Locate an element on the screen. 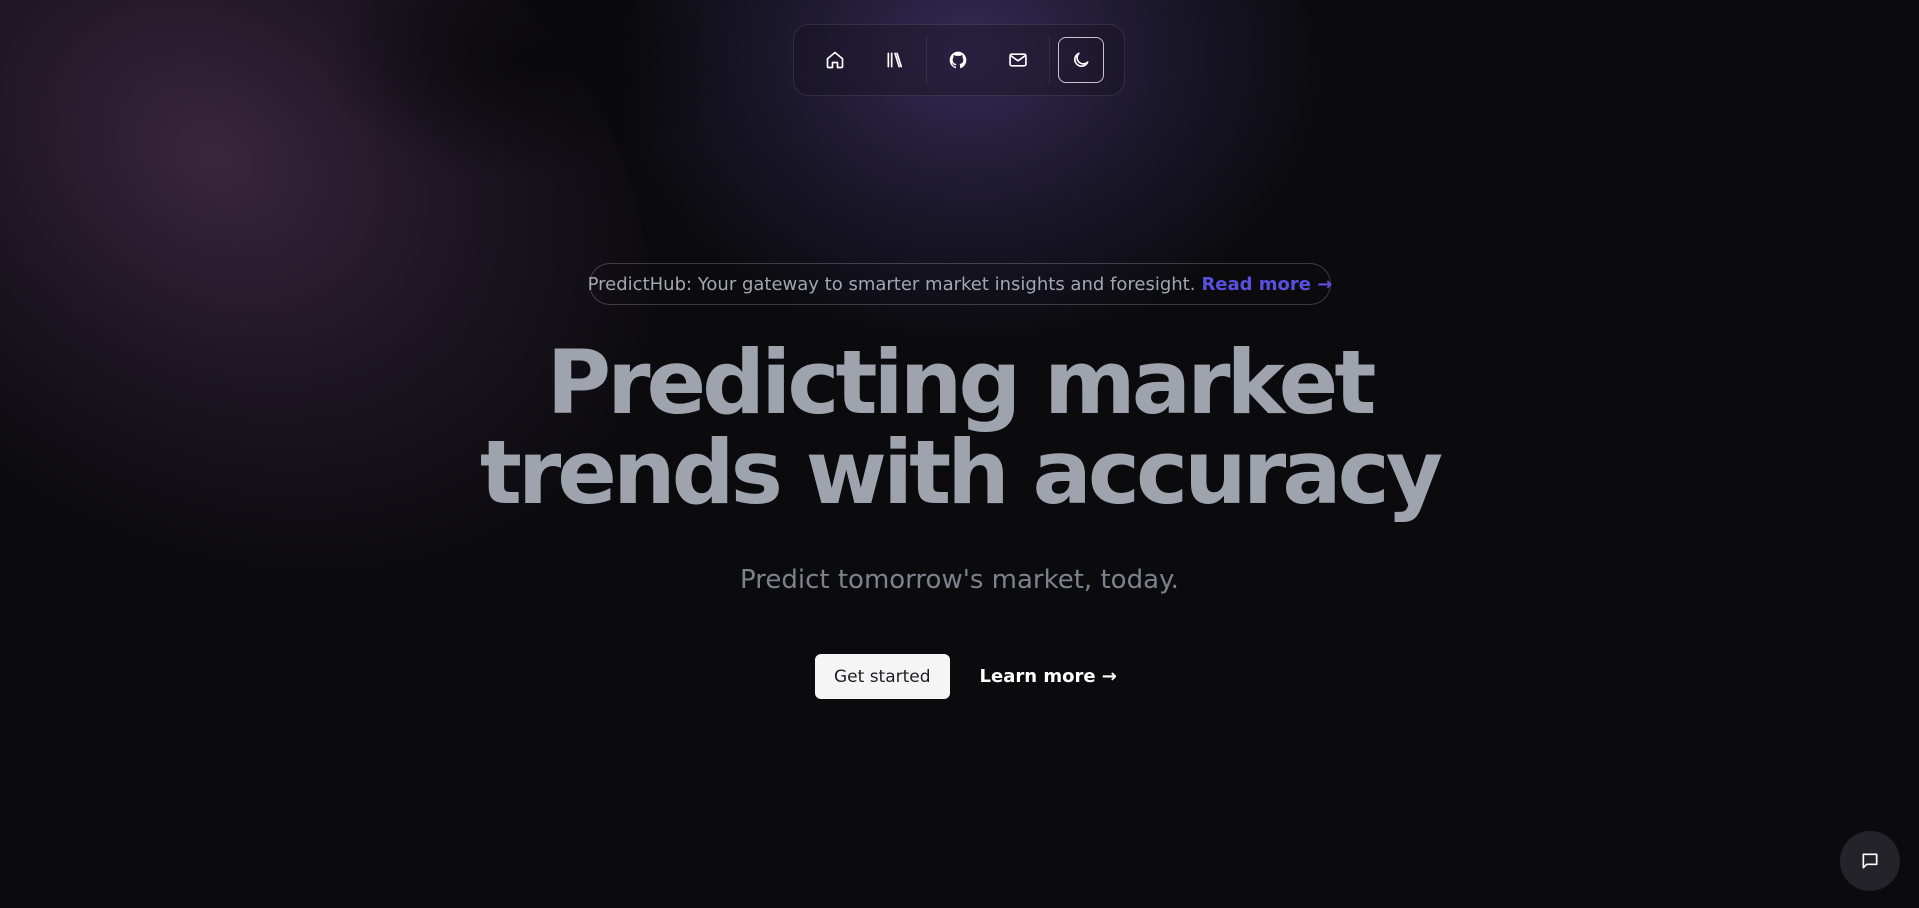  nav-library-button is located at coordinates (895, 60).